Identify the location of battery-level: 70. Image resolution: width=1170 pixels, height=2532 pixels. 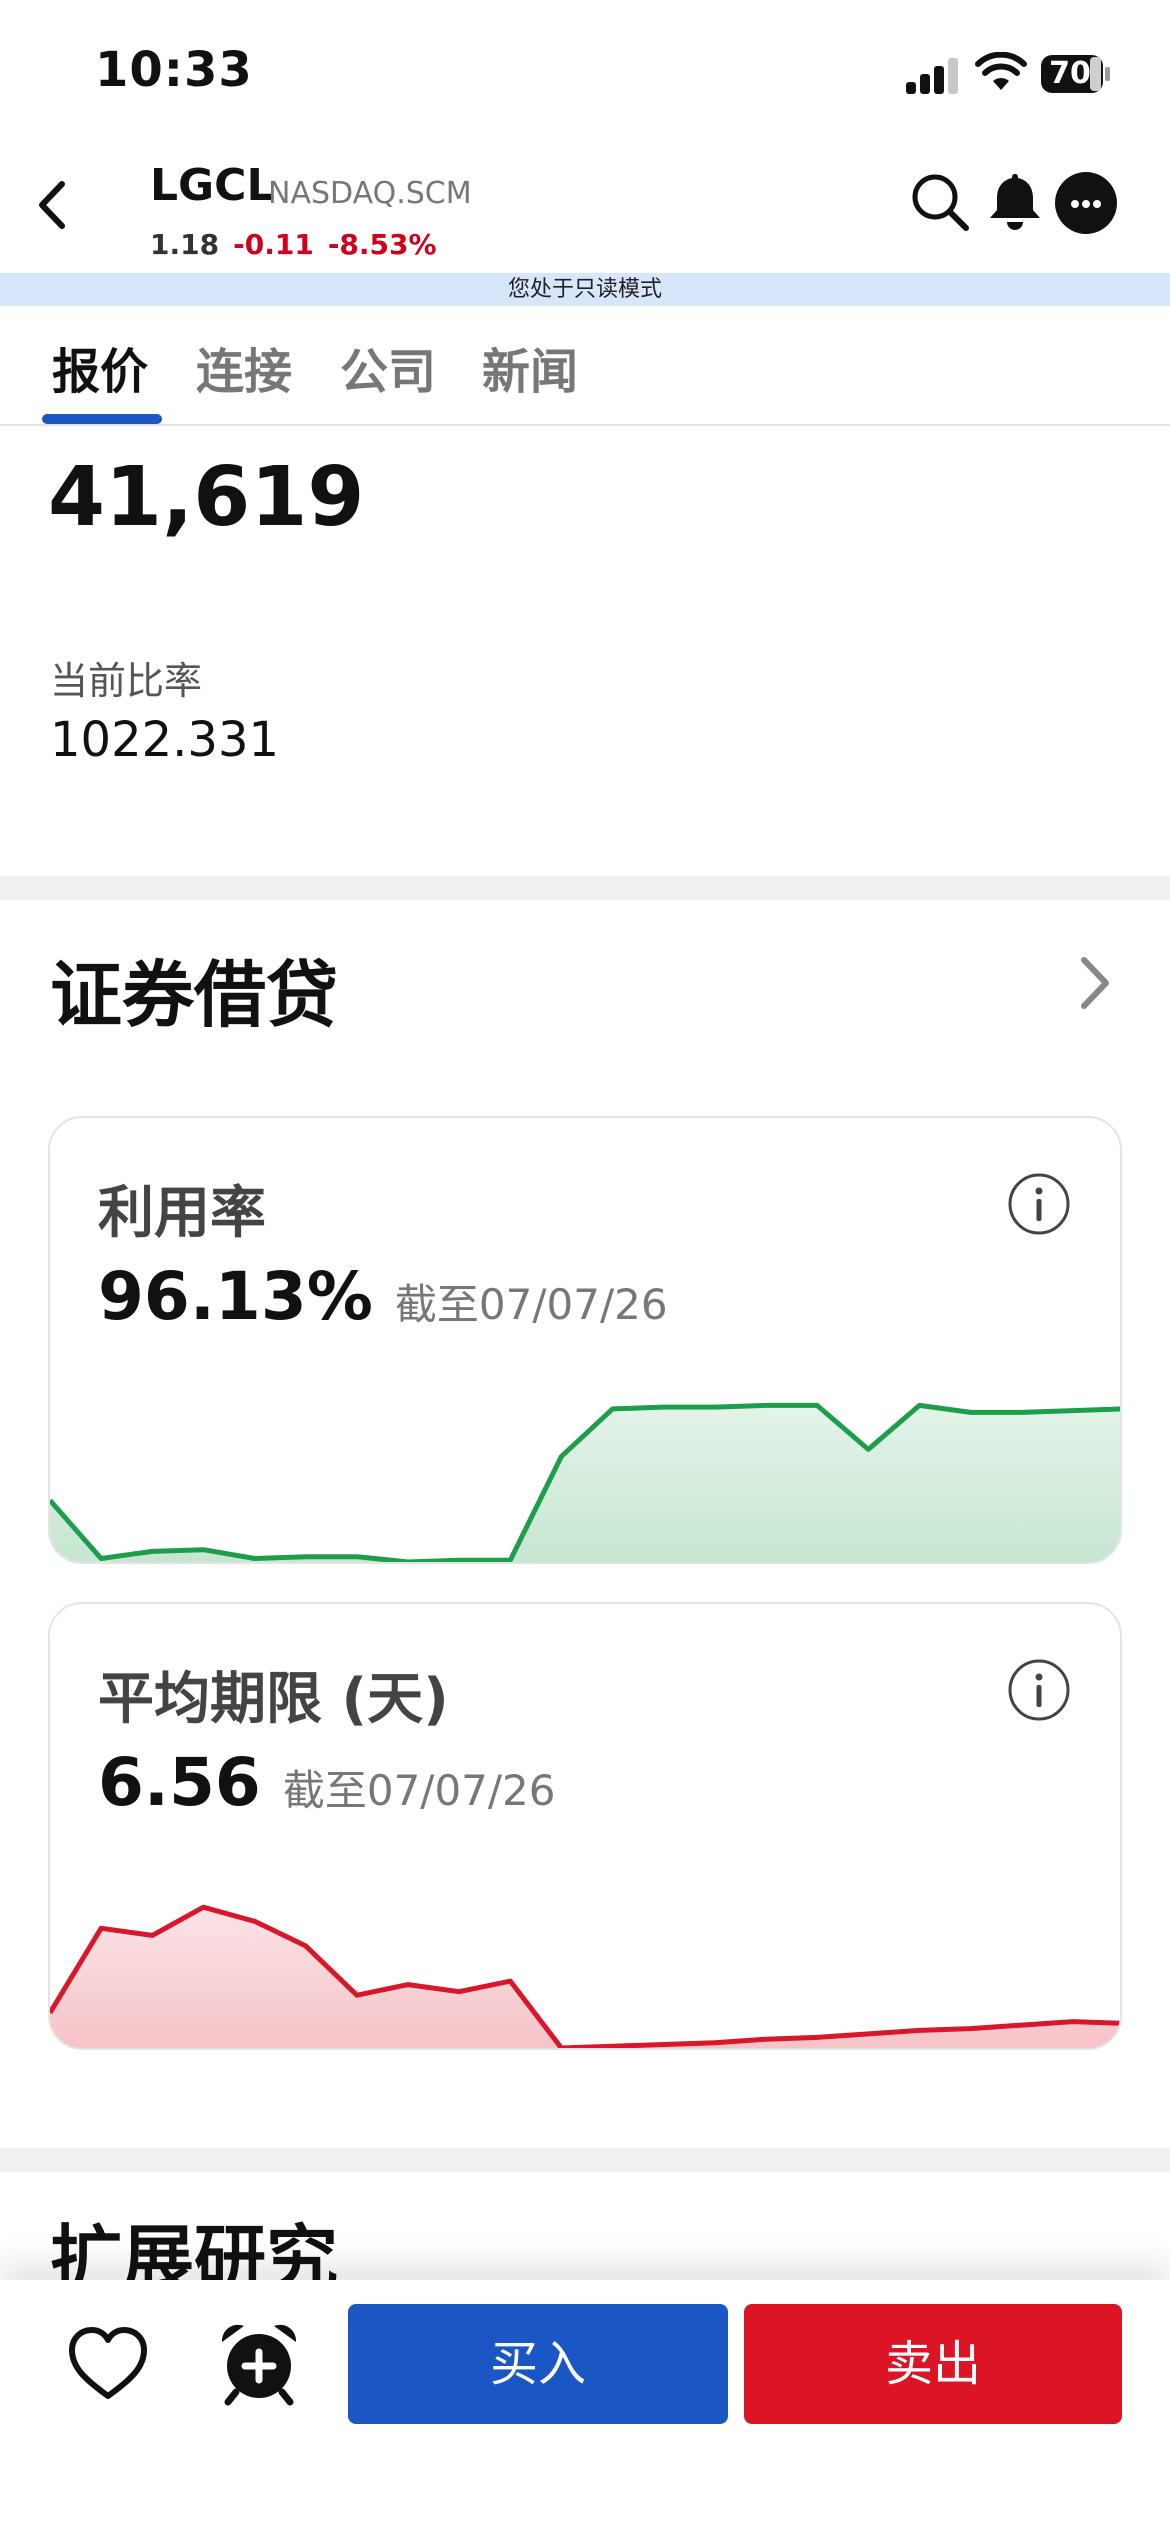
(1070, 73).